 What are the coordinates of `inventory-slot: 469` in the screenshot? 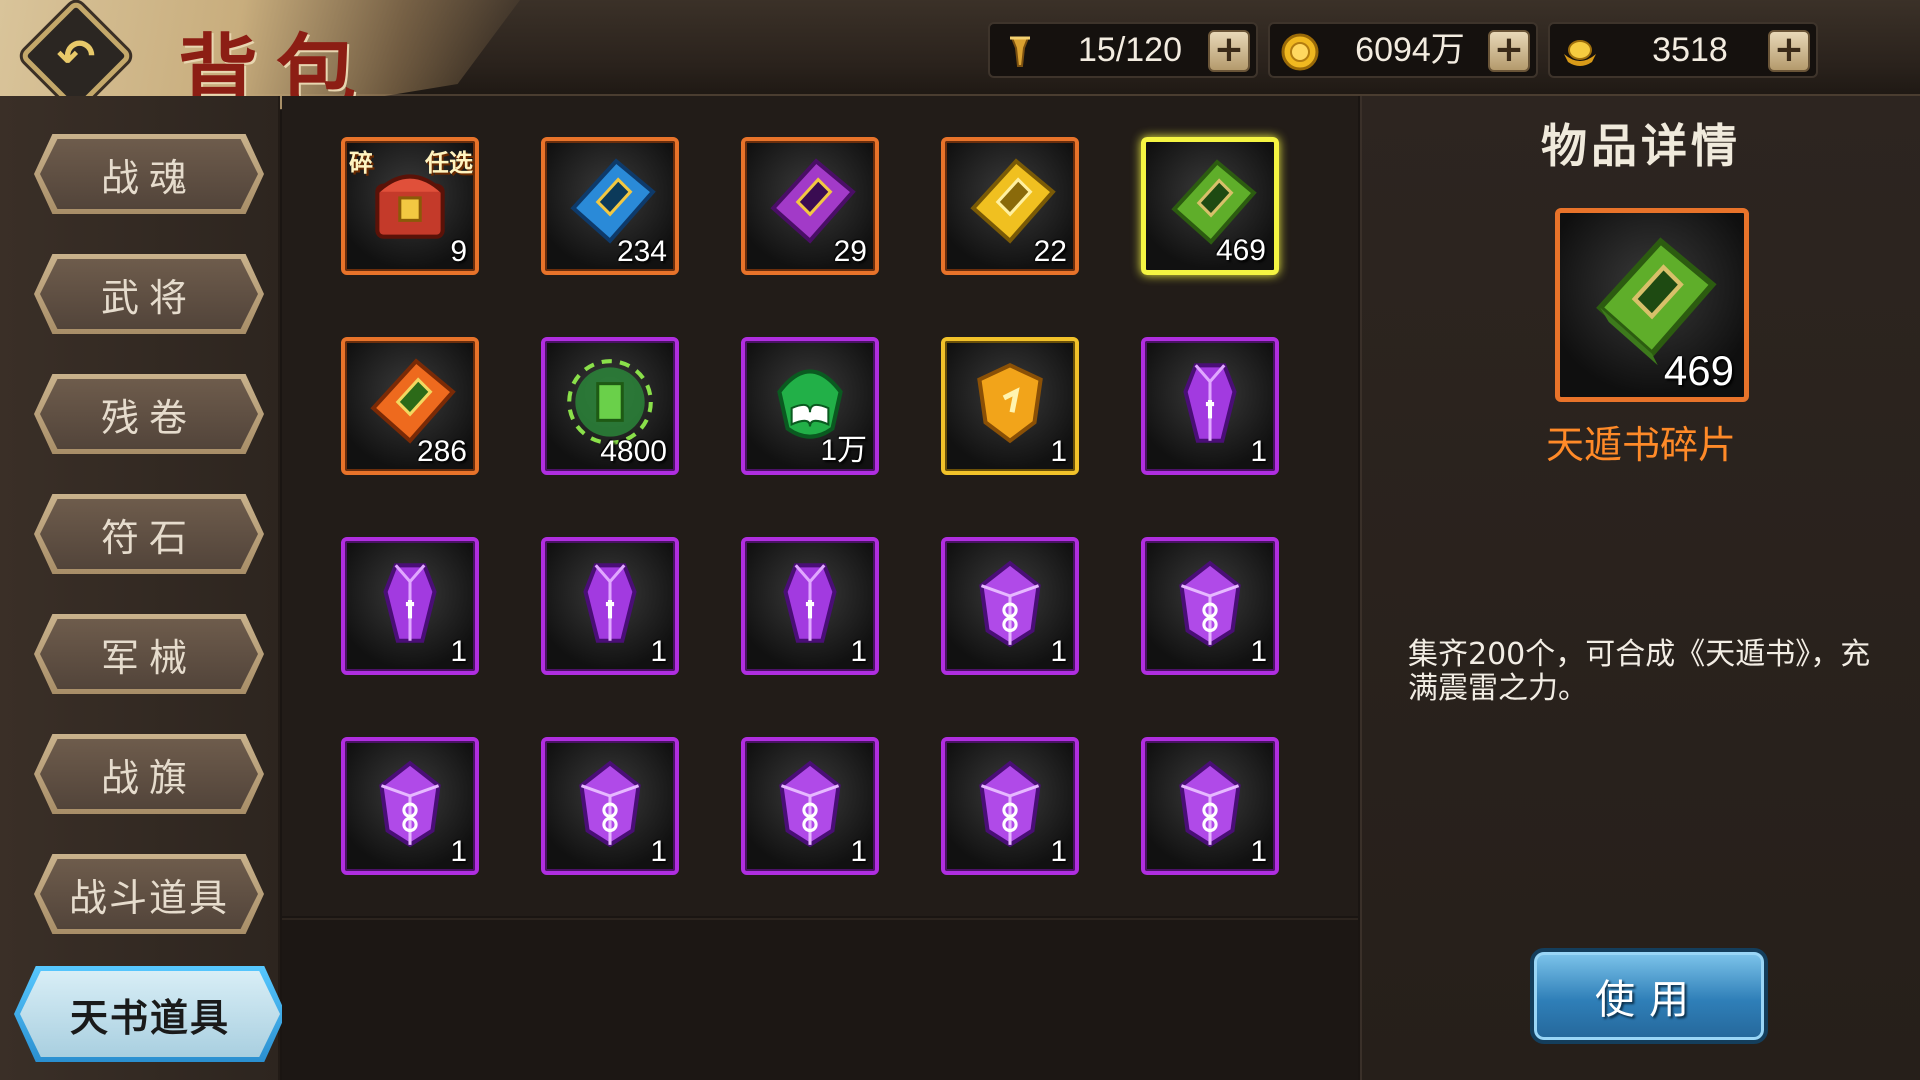 It's located at (1210, 206).